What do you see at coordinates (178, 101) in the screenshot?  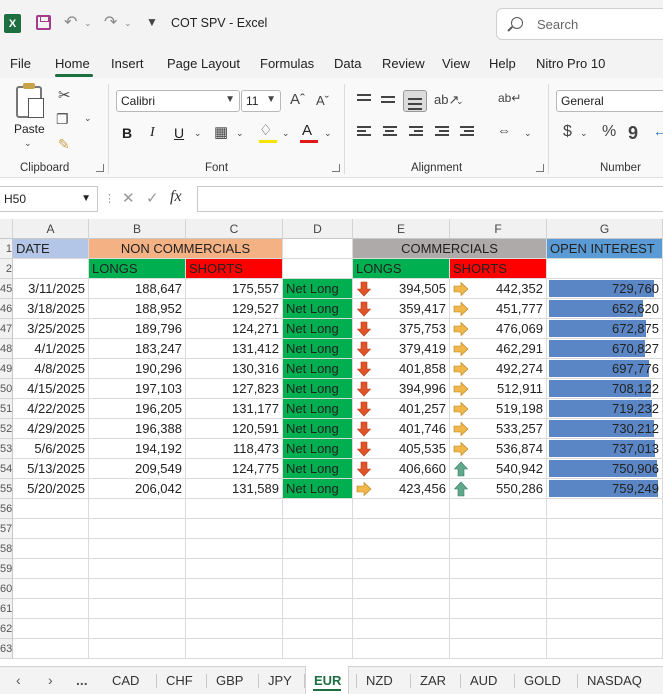 I see `font-name-select: Calibri ▼` at bounding box center [178, 101].